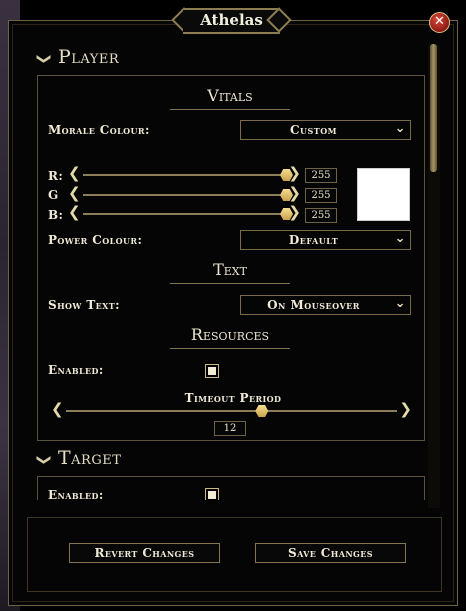 The width and height of the screenshot is (466, 611). I want to click on resources-enabled-checkbox, so click(212, 371).